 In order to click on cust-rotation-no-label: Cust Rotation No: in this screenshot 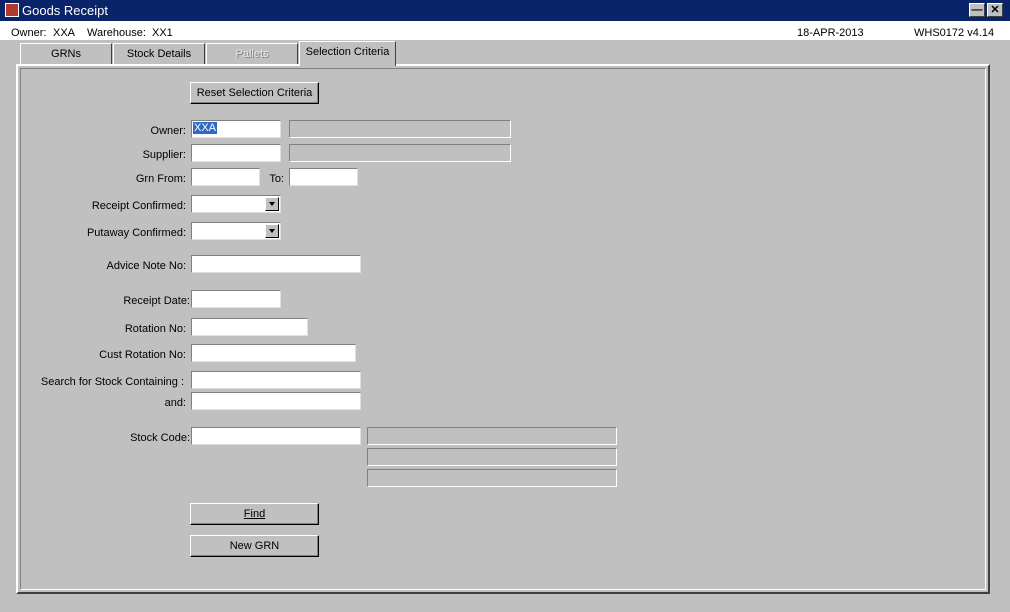, I will do `click(142, 355)`.